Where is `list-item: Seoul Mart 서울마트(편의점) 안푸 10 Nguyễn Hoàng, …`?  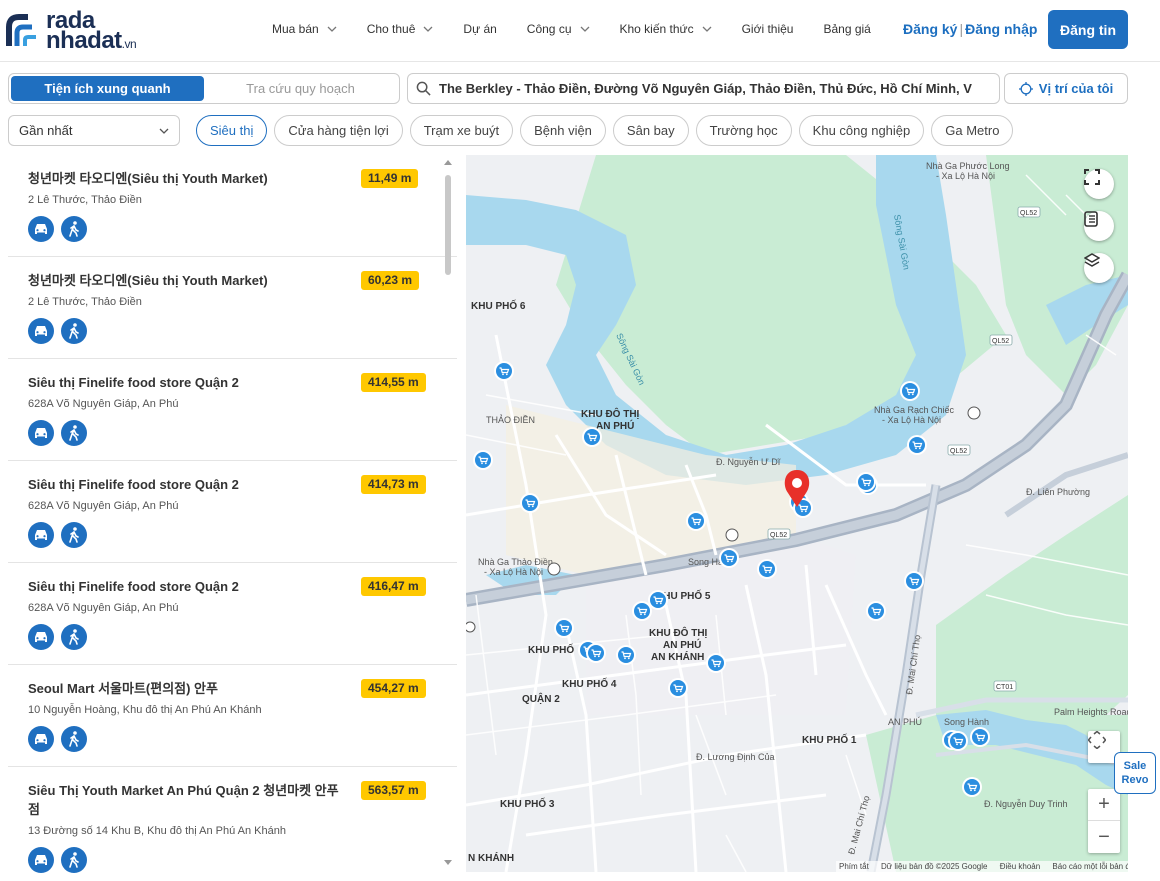 list-item: Seoul Mart 서울마트(편의점) 안푸 10 Nguyễn Hoàng, … is located at coordinates (232, 716).